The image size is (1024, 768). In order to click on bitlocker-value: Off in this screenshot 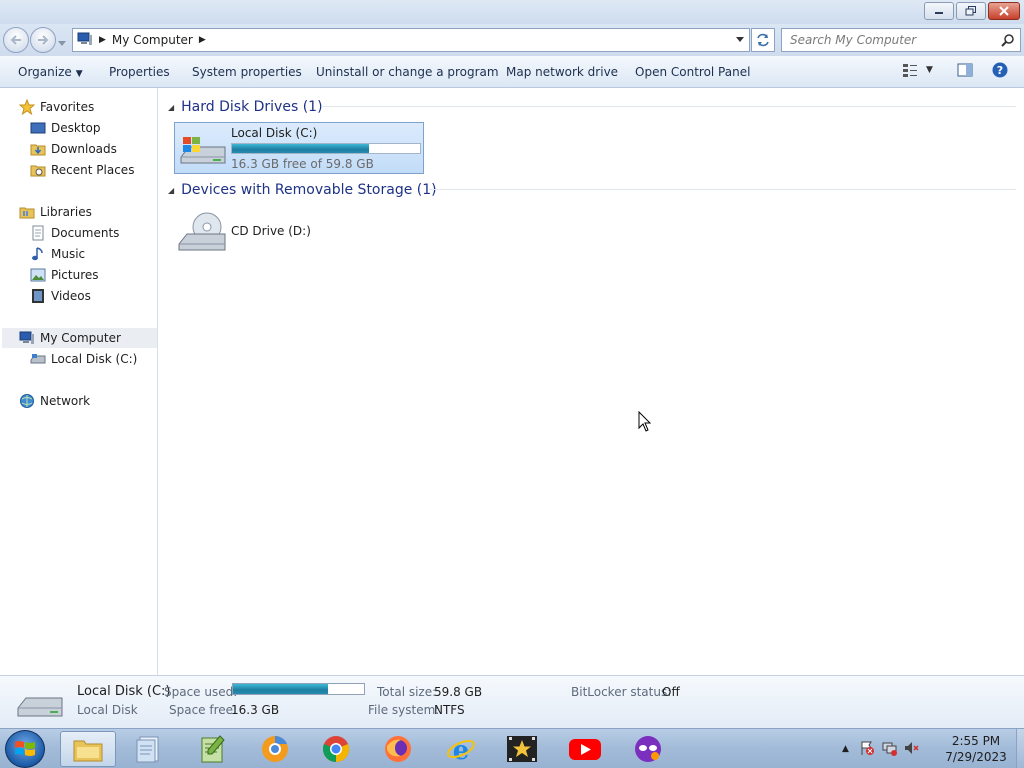, I will do `click(671, 692)`.